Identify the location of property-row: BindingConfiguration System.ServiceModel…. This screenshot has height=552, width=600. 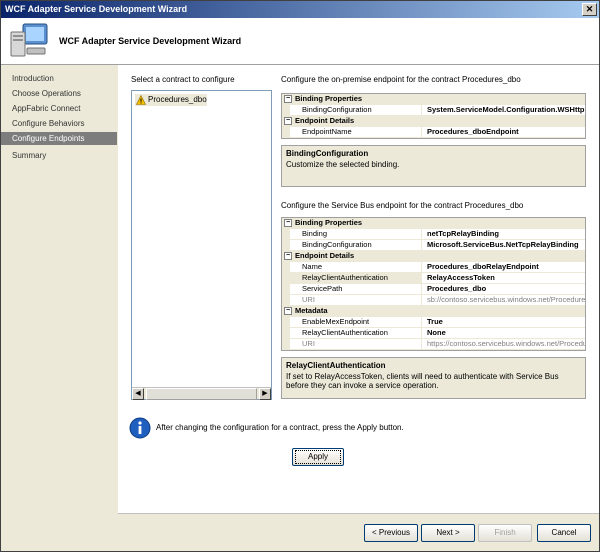
(433, 110).